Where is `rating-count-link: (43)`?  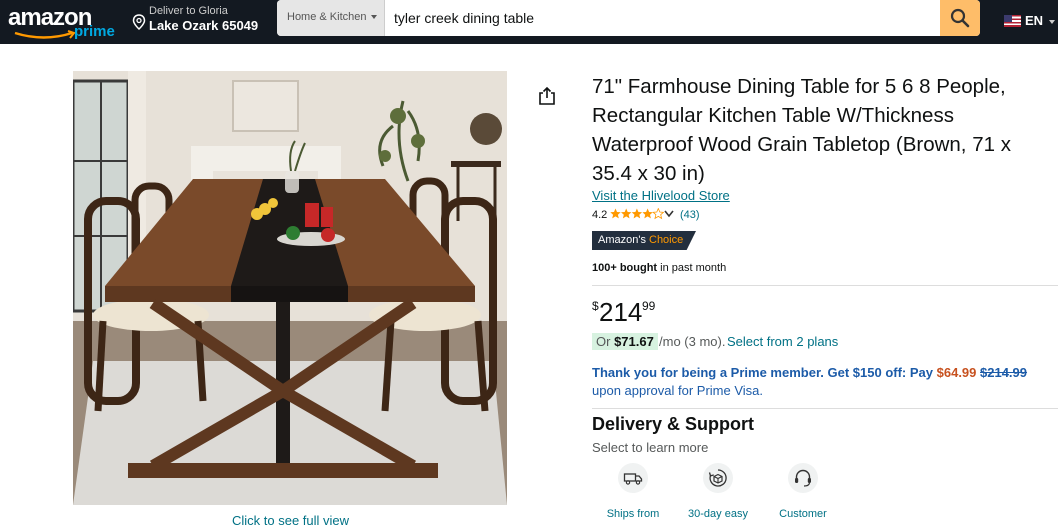 rating-count-link: (43) is located at coordinates (690, 215).